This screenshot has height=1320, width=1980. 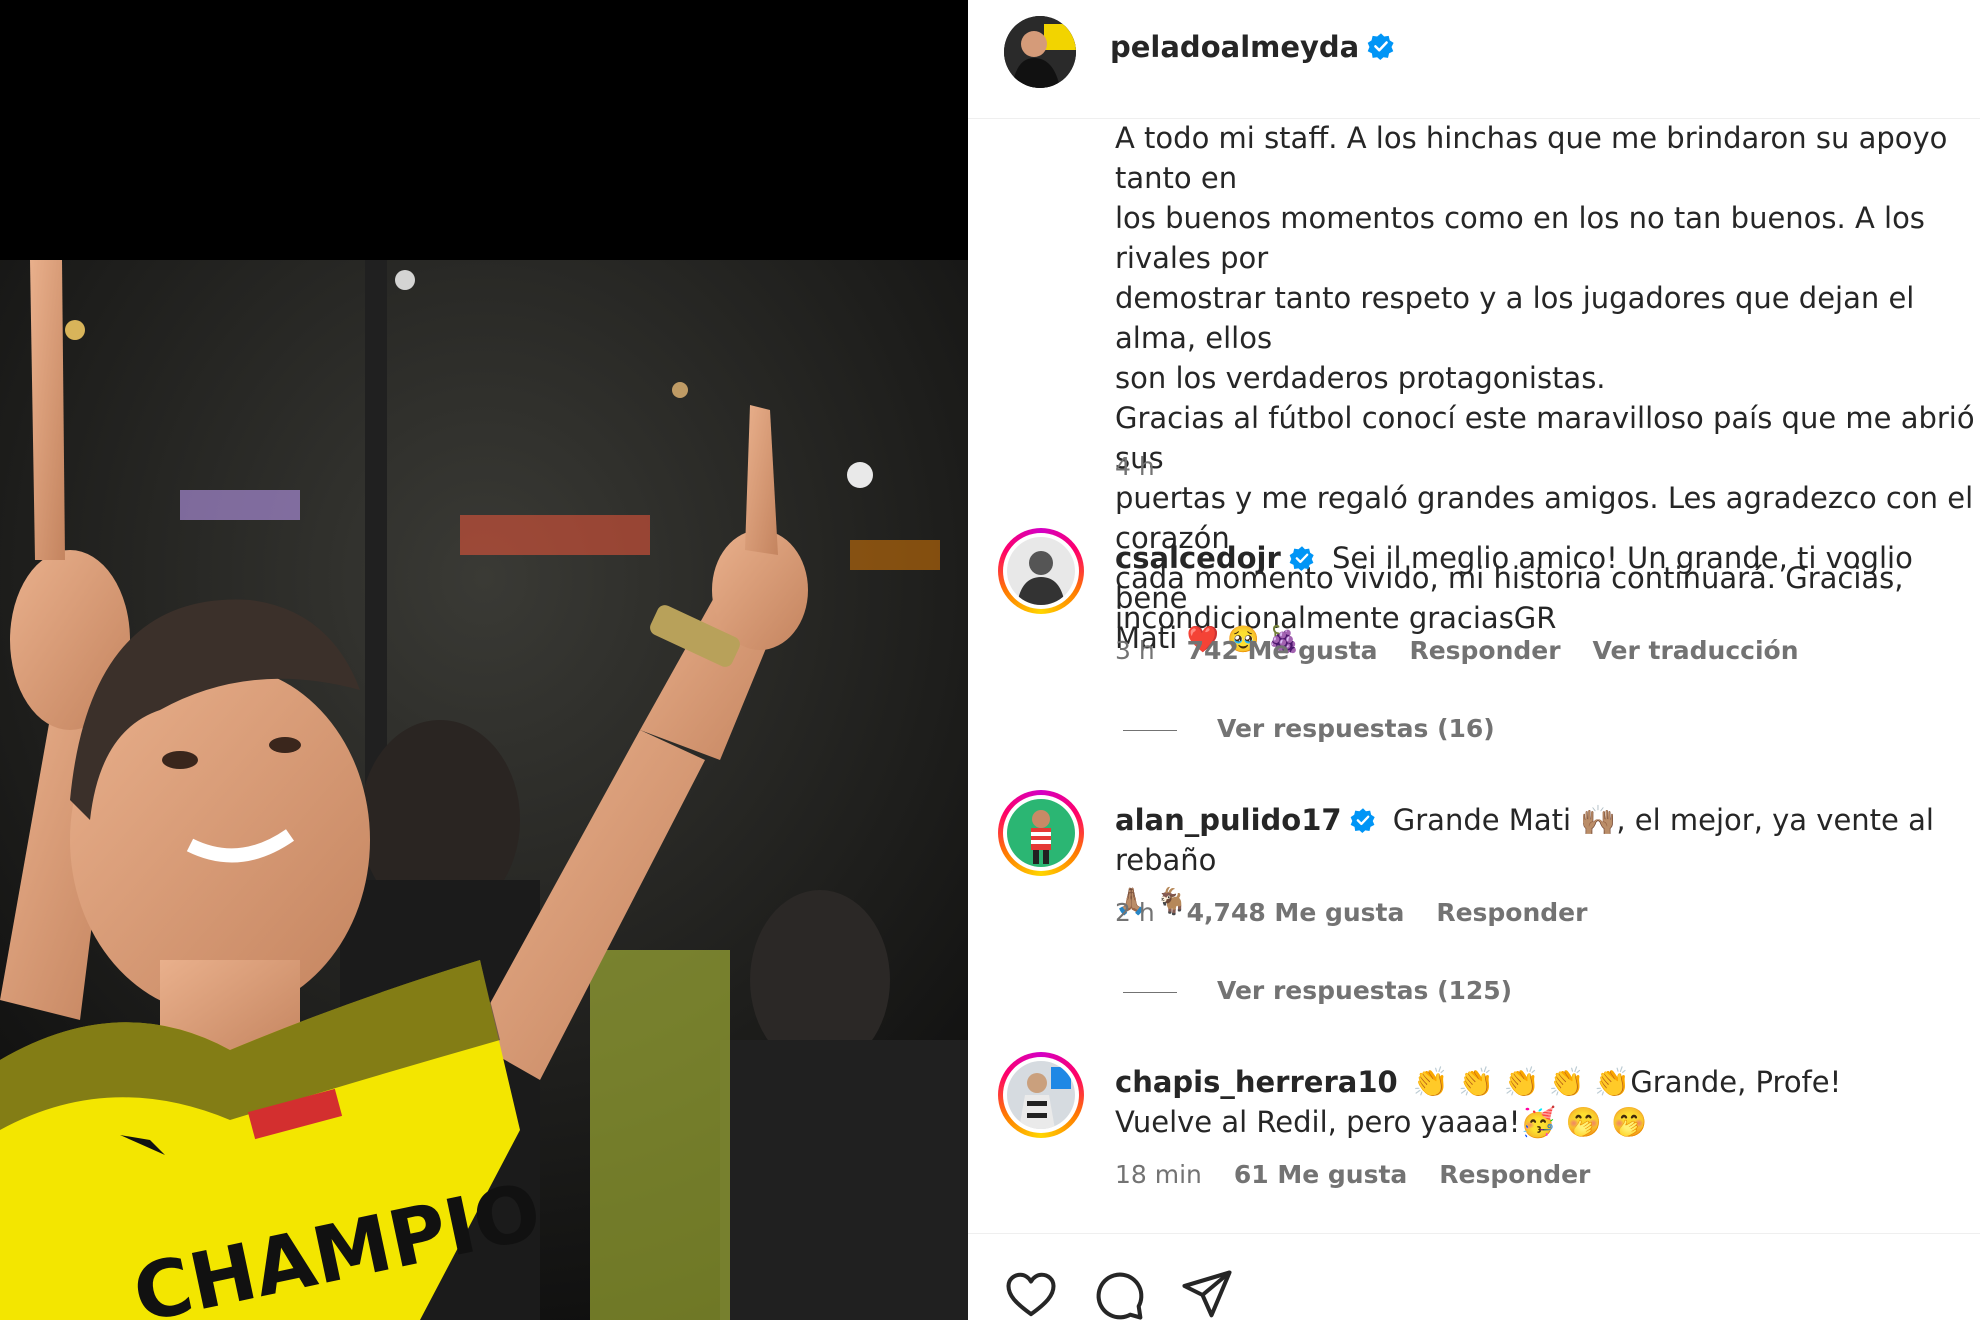 I want to click on comment-time: 18 min, so click(x=1158, y=1174).